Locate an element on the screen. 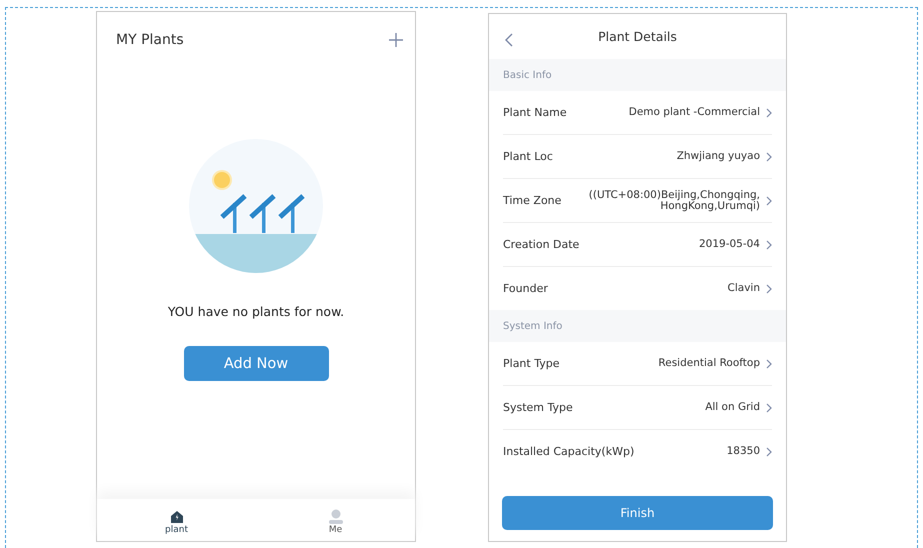  field-value: ((UTC+08:00)Beijing,Chongqing, HongKong,Urumqi) is located at coordinates (674, 200).